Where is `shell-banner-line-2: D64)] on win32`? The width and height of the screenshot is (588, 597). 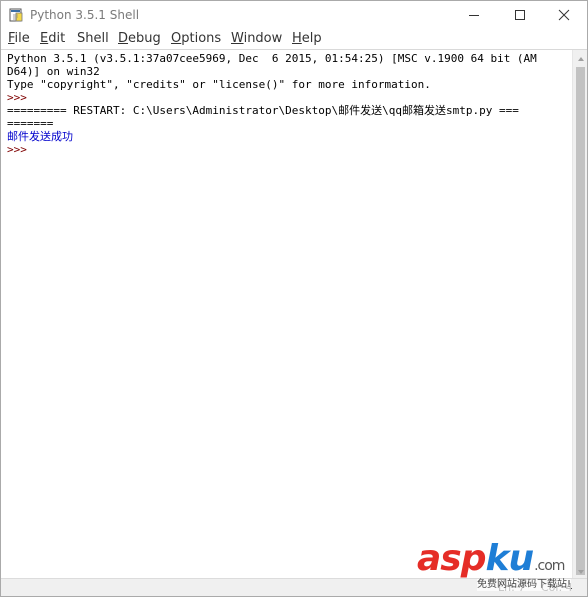 shell-banner-line-2: D64)] on win32 is located at coordinates (53, 71).